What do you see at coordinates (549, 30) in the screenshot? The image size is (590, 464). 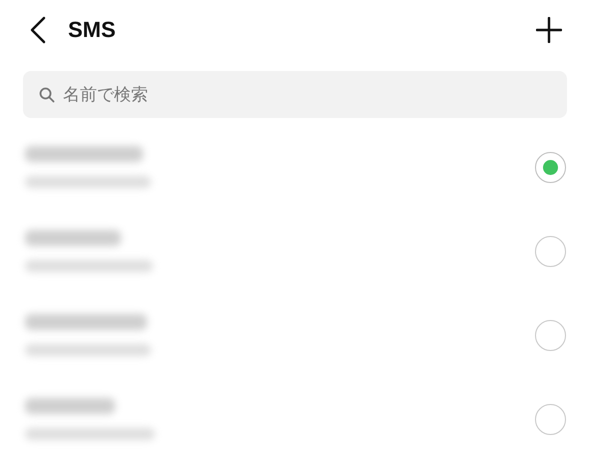 I see `add-icon` at bounding box center [549, 30].